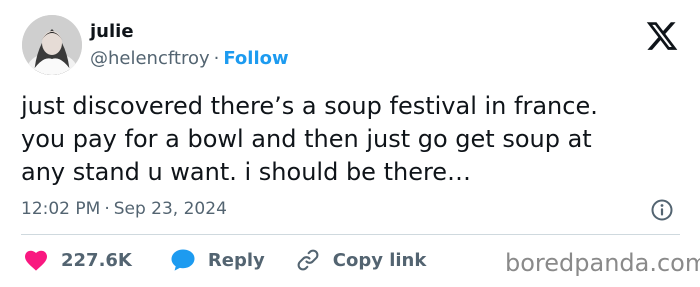 The image size is (700, 287). What do you see at coordinates (662, 36) in the screenshot?
I see `x-logo-icon` at bounding box center [662, 36].